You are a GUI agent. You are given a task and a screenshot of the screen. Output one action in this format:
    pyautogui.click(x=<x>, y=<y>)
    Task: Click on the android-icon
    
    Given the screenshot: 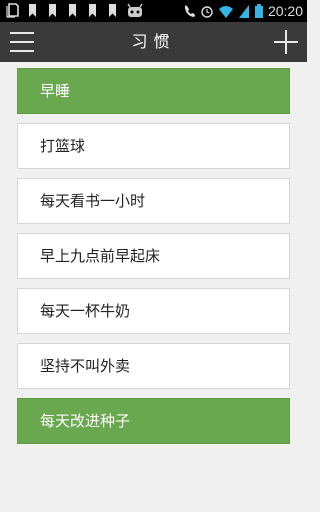 What is the action you would take?
    pyautogui.click(x=135, y=10)
    